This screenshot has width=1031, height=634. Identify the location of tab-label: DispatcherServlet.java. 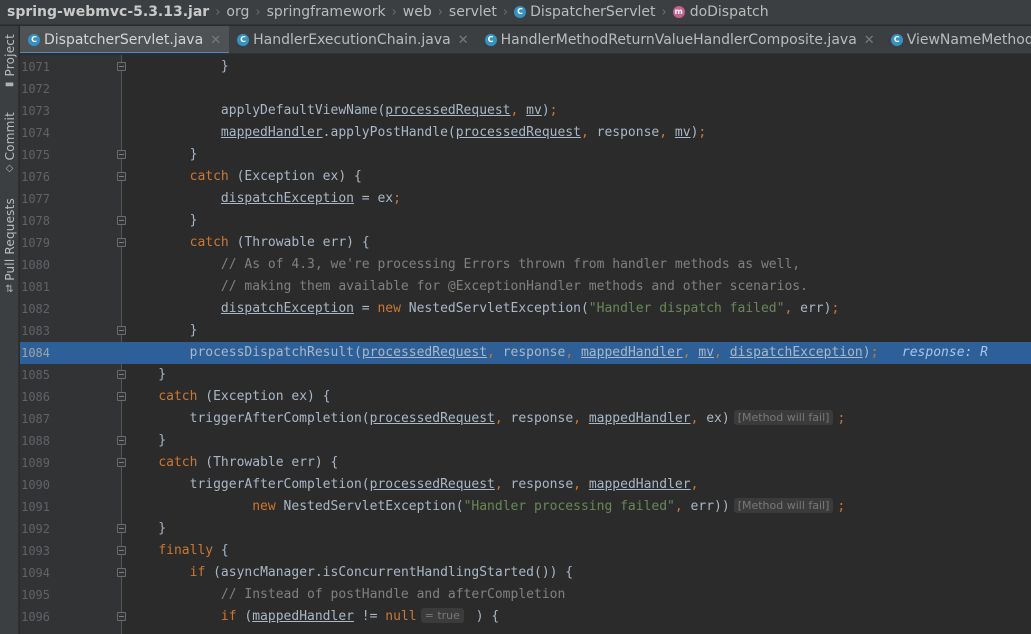
(124, 40).